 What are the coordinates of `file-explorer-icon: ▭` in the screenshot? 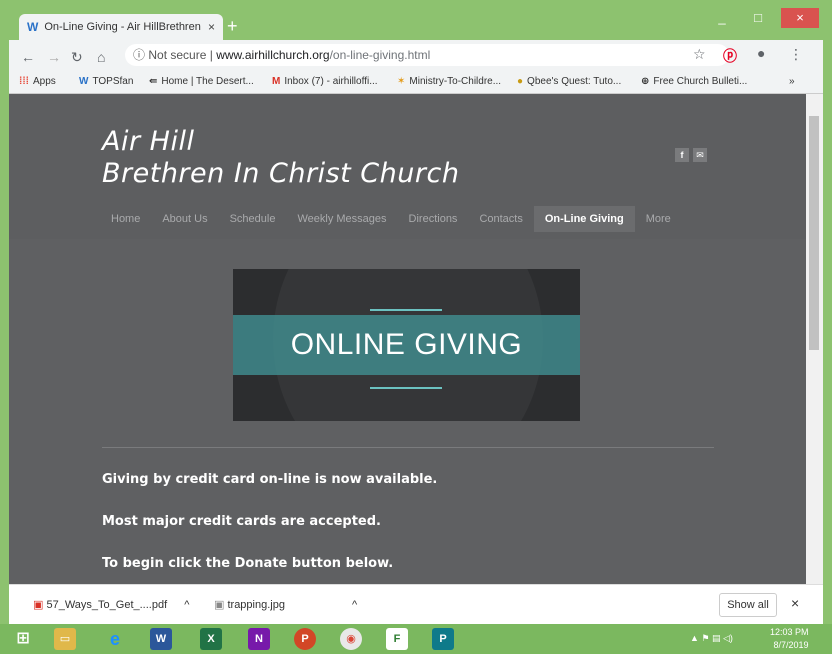 It's located at (65, 639).